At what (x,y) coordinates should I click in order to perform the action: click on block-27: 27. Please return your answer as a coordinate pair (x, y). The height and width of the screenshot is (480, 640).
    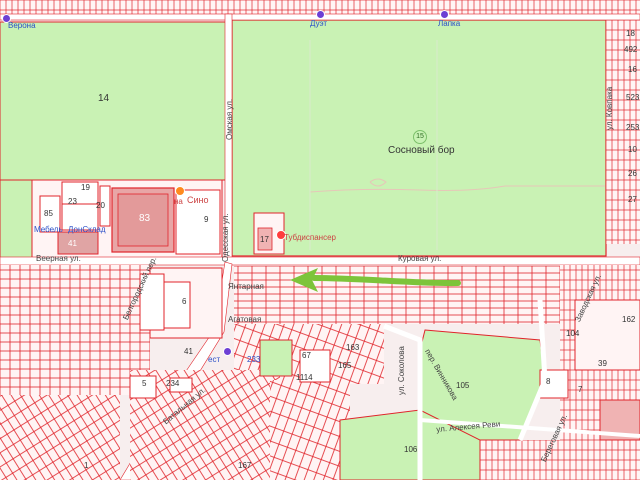
    Looking at the image, I should click on (632, 199).